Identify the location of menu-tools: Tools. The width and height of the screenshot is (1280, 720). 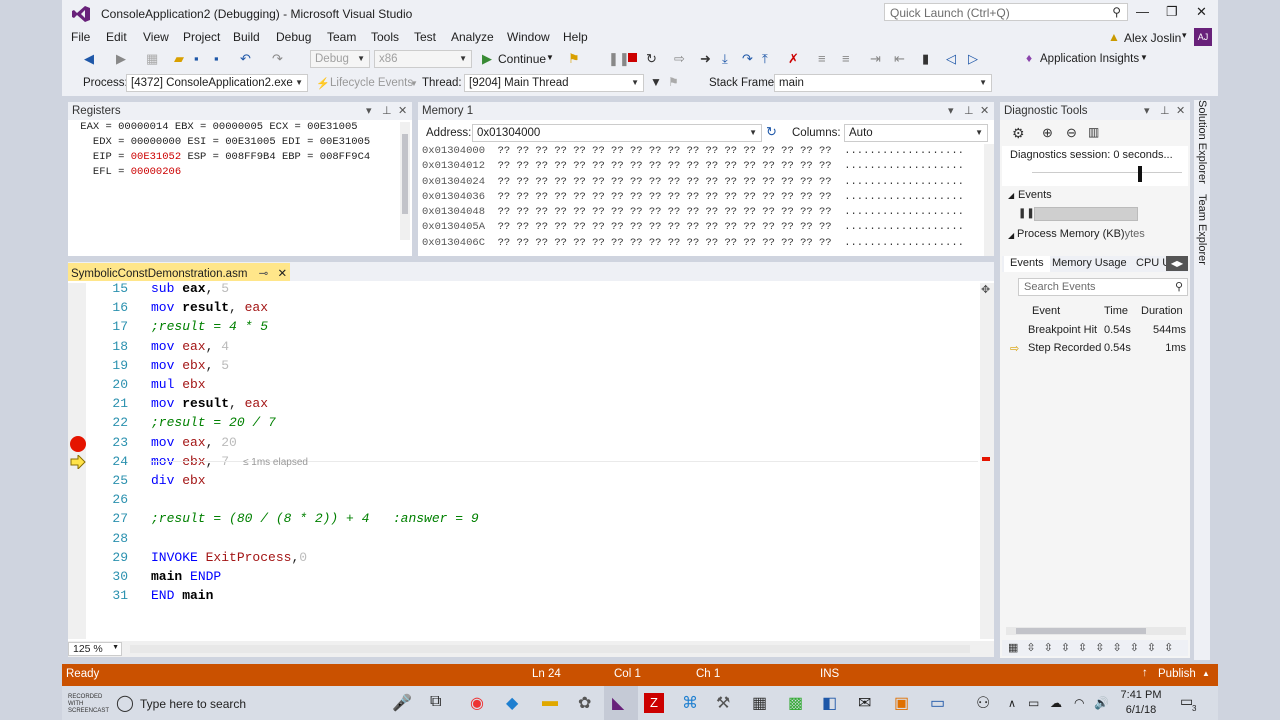
(385, 37).